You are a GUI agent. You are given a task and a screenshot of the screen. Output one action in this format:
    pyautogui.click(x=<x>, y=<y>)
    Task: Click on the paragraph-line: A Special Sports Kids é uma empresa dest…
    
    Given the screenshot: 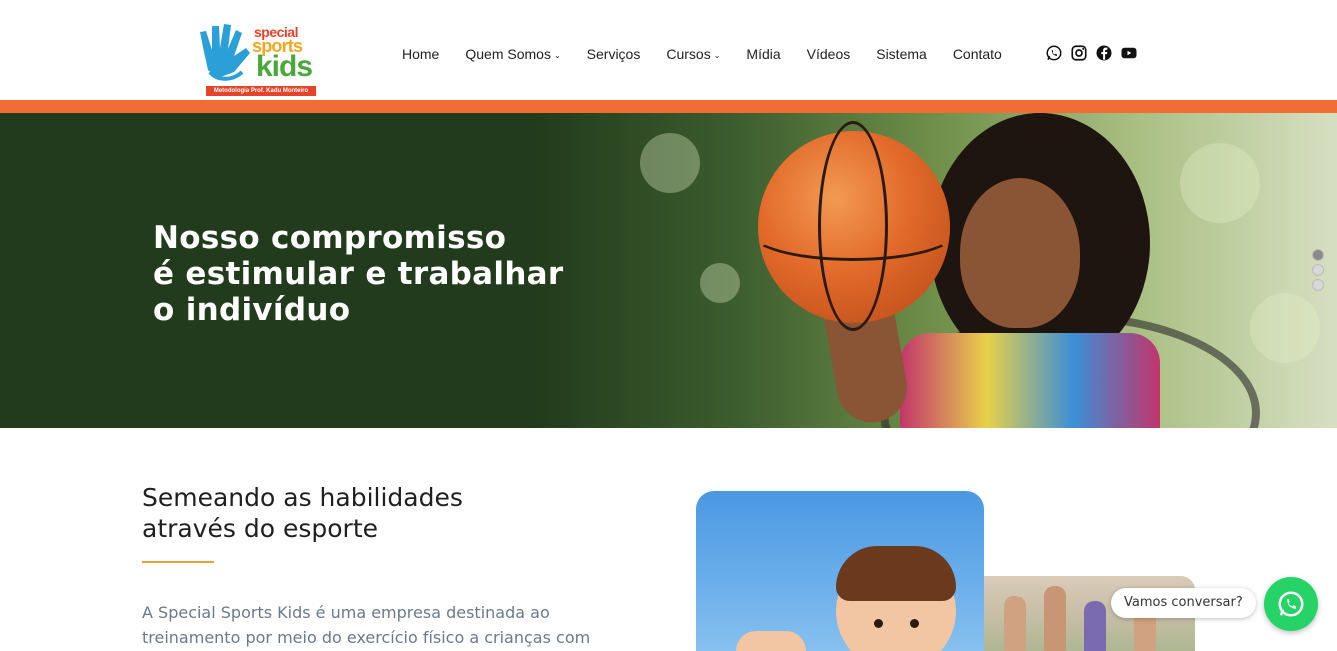 What is the action you would take?
    pyautogui.click(x=346, y=612)
    